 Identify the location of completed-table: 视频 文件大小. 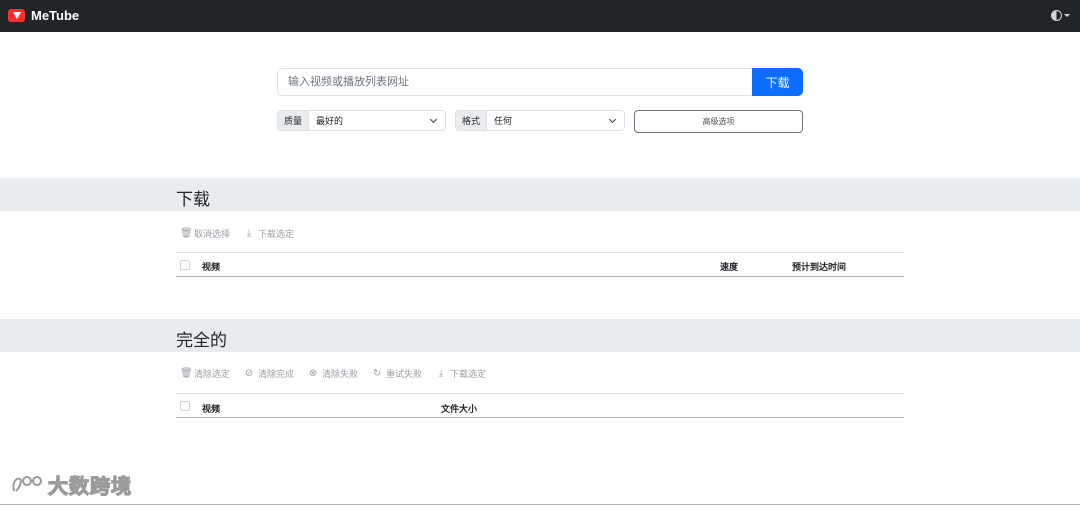
(540, 406).